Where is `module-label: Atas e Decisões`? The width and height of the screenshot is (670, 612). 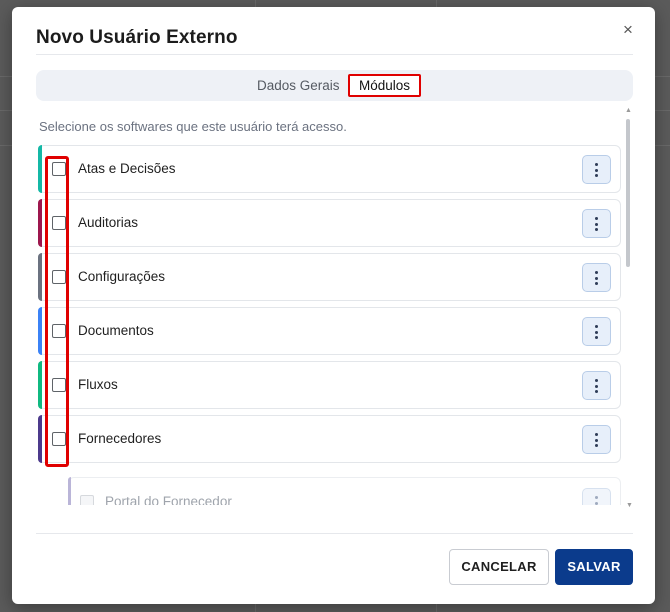
module-label: Atas e Decisões is located at coordinates (127, 168).